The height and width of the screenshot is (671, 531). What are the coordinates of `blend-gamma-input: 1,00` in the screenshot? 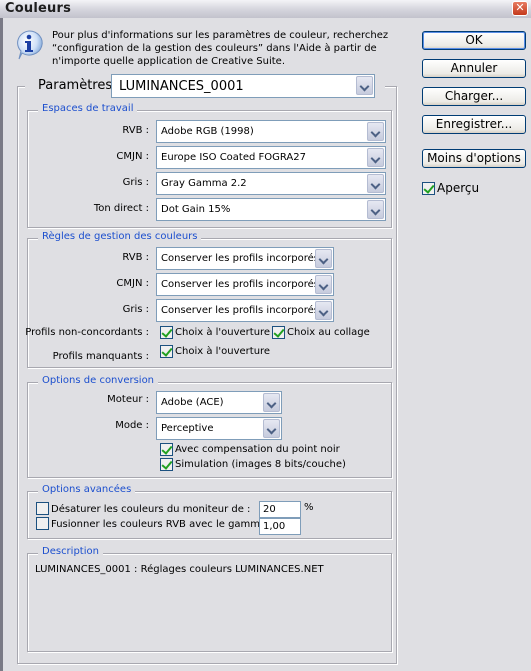 It's located at (280, 526).